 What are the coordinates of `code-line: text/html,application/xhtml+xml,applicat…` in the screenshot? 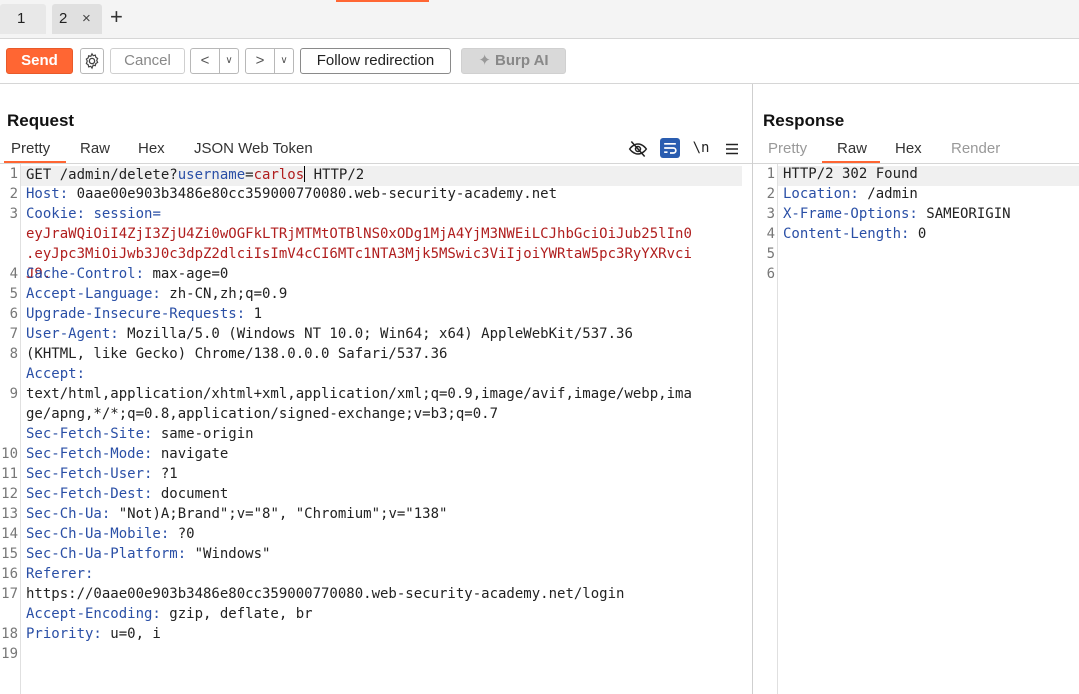 It's located at (359, 394).